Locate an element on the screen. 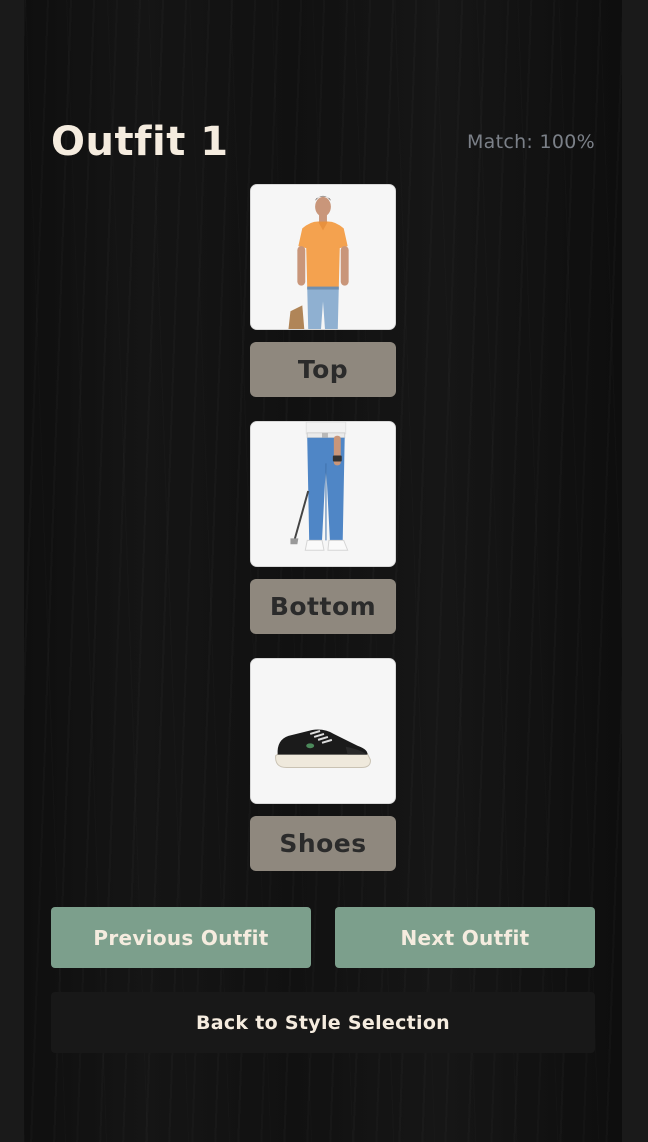 This screenshot has width=648, height=1142. back-to-style-selection-button: Back to Style Selection is located at coordinates (323, 1022).